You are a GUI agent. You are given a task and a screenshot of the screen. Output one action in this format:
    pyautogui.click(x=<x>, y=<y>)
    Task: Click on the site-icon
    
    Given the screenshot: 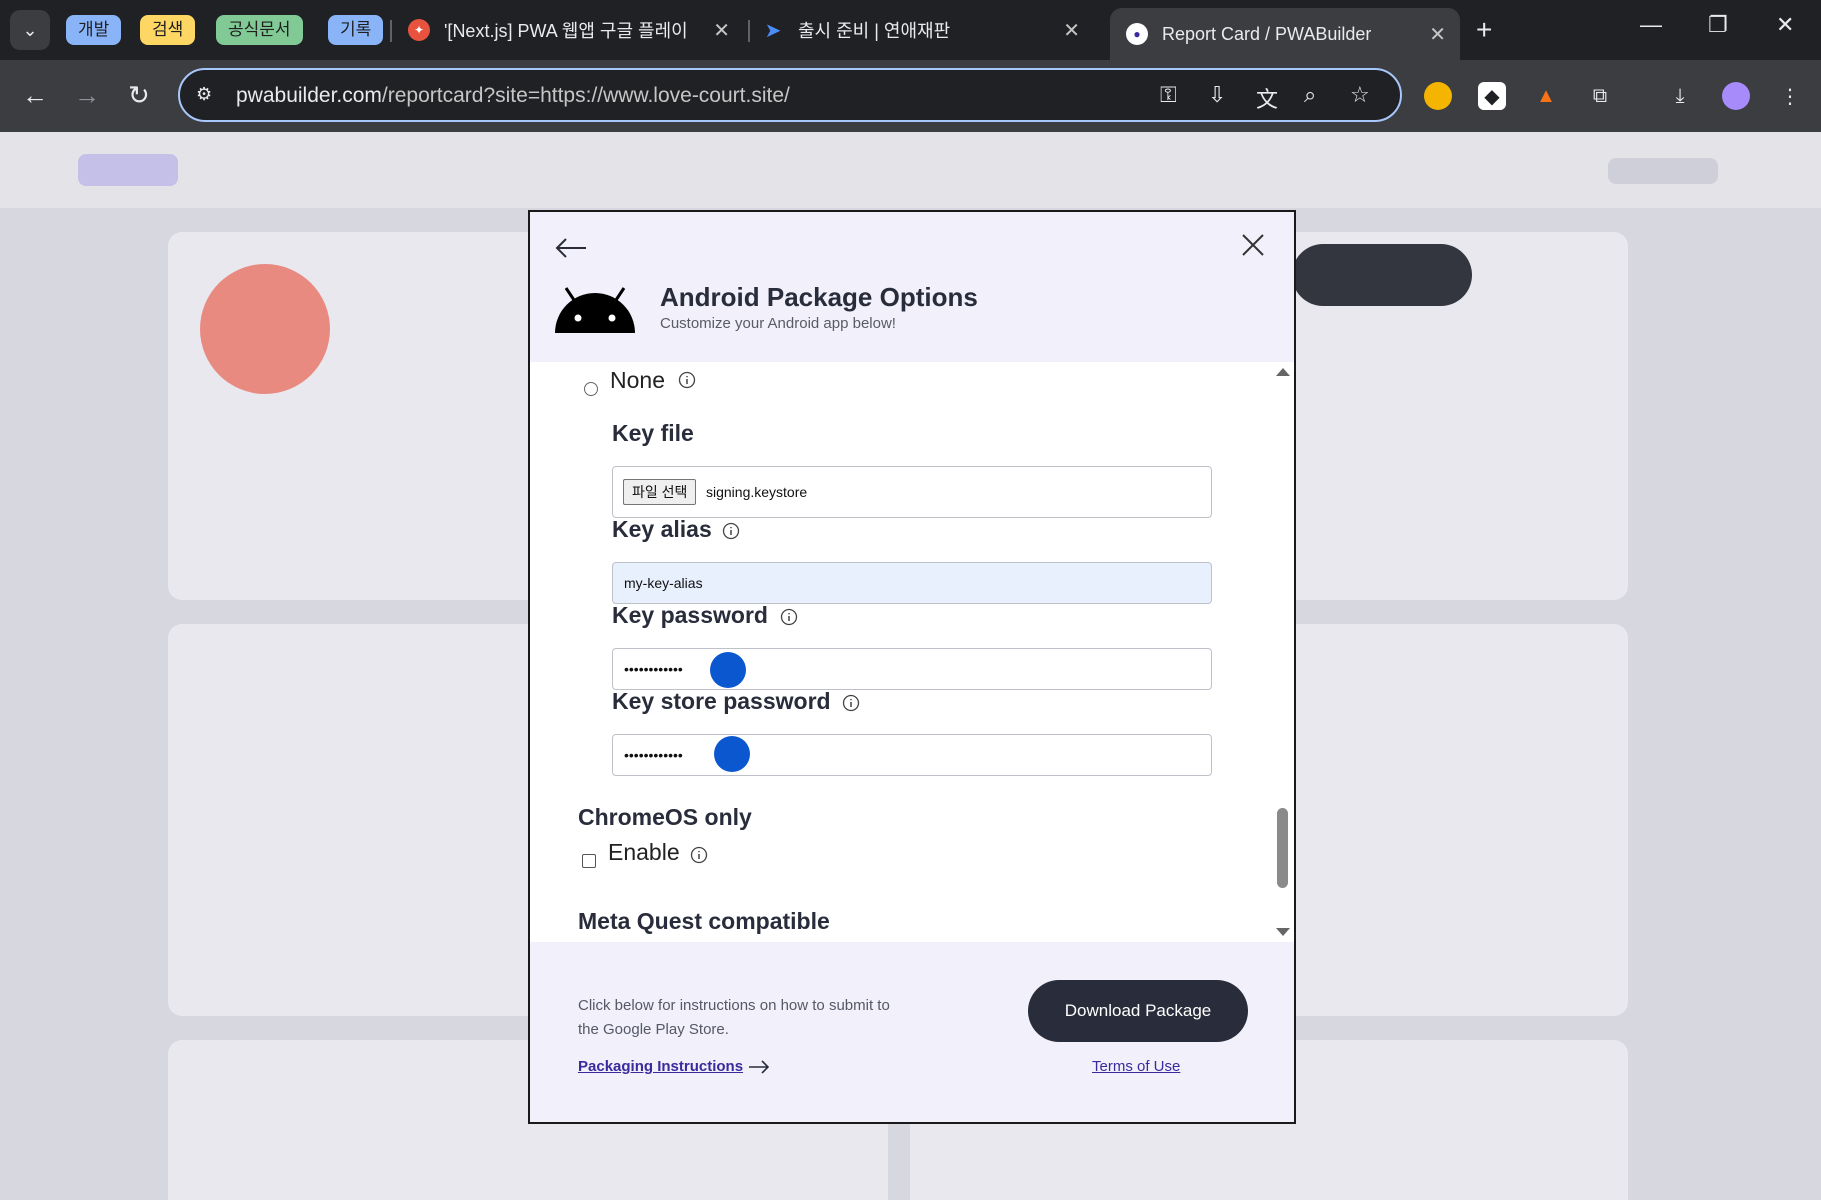 What is the action you would take?
    pyautogui.click(x=265, y=329)
    